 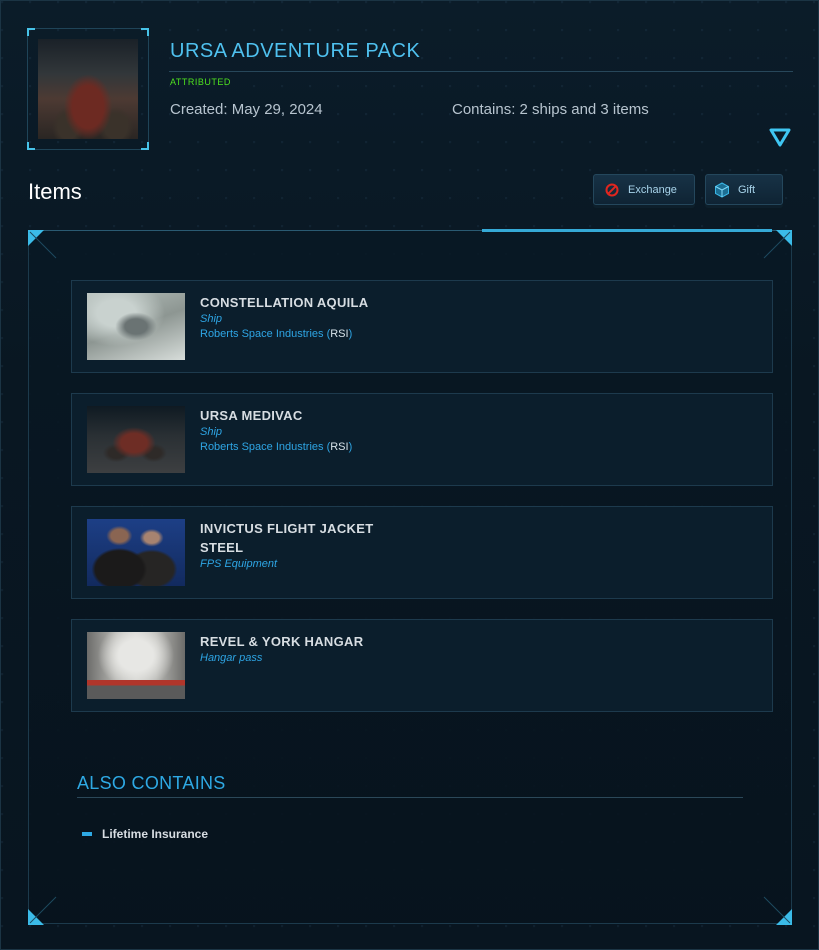 I want to click on forbidden-circle-icon, so click(x=612, y=189).